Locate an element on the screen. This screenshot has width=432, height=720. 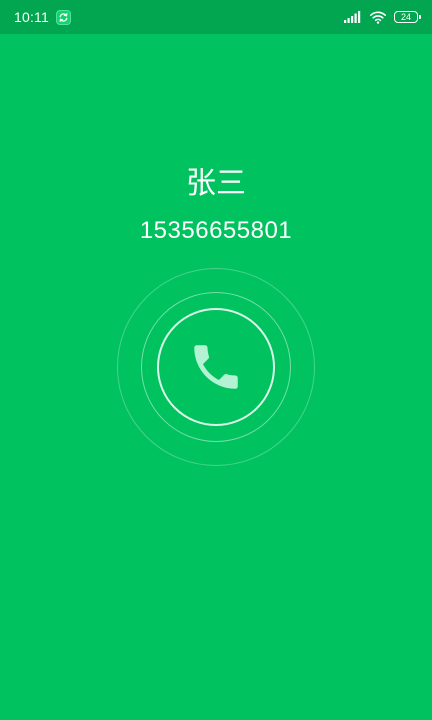
caller-phone-number: 15356655801 is located at coordinates (216, 230).